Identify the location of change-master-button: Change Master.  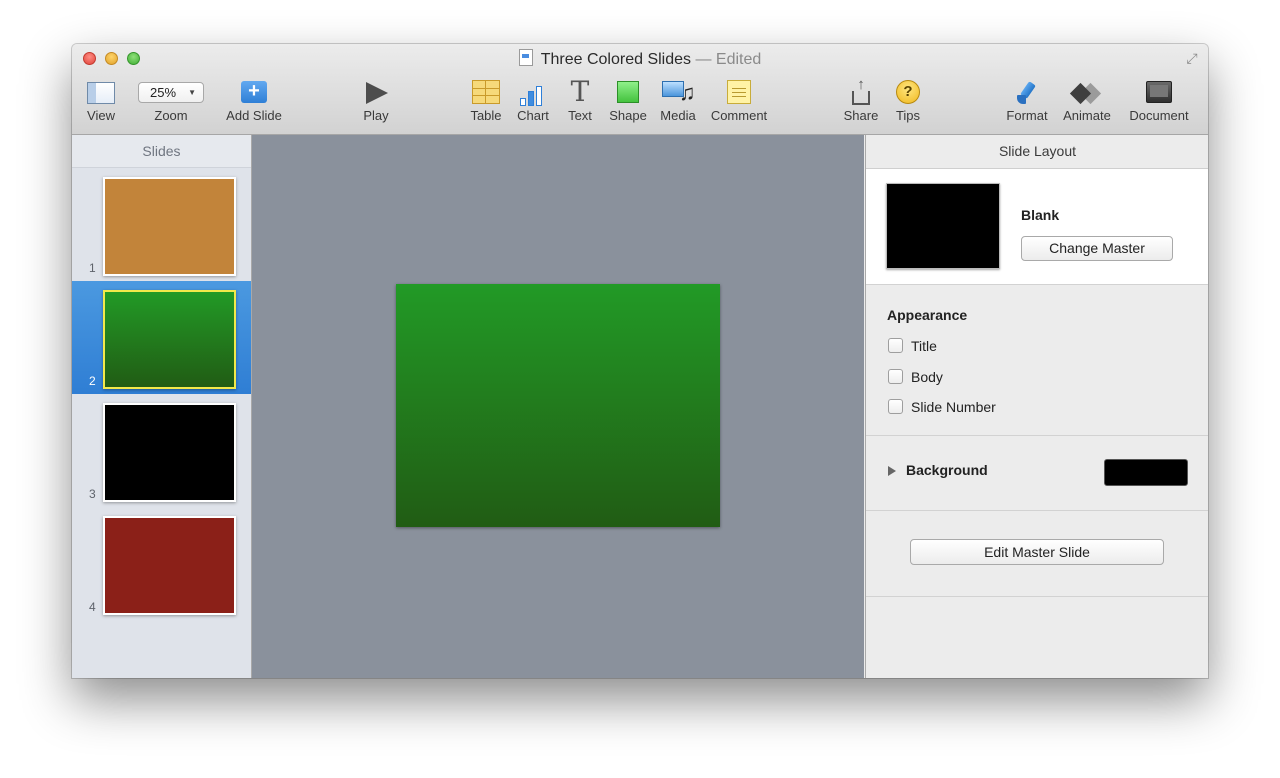
(1097, 248).